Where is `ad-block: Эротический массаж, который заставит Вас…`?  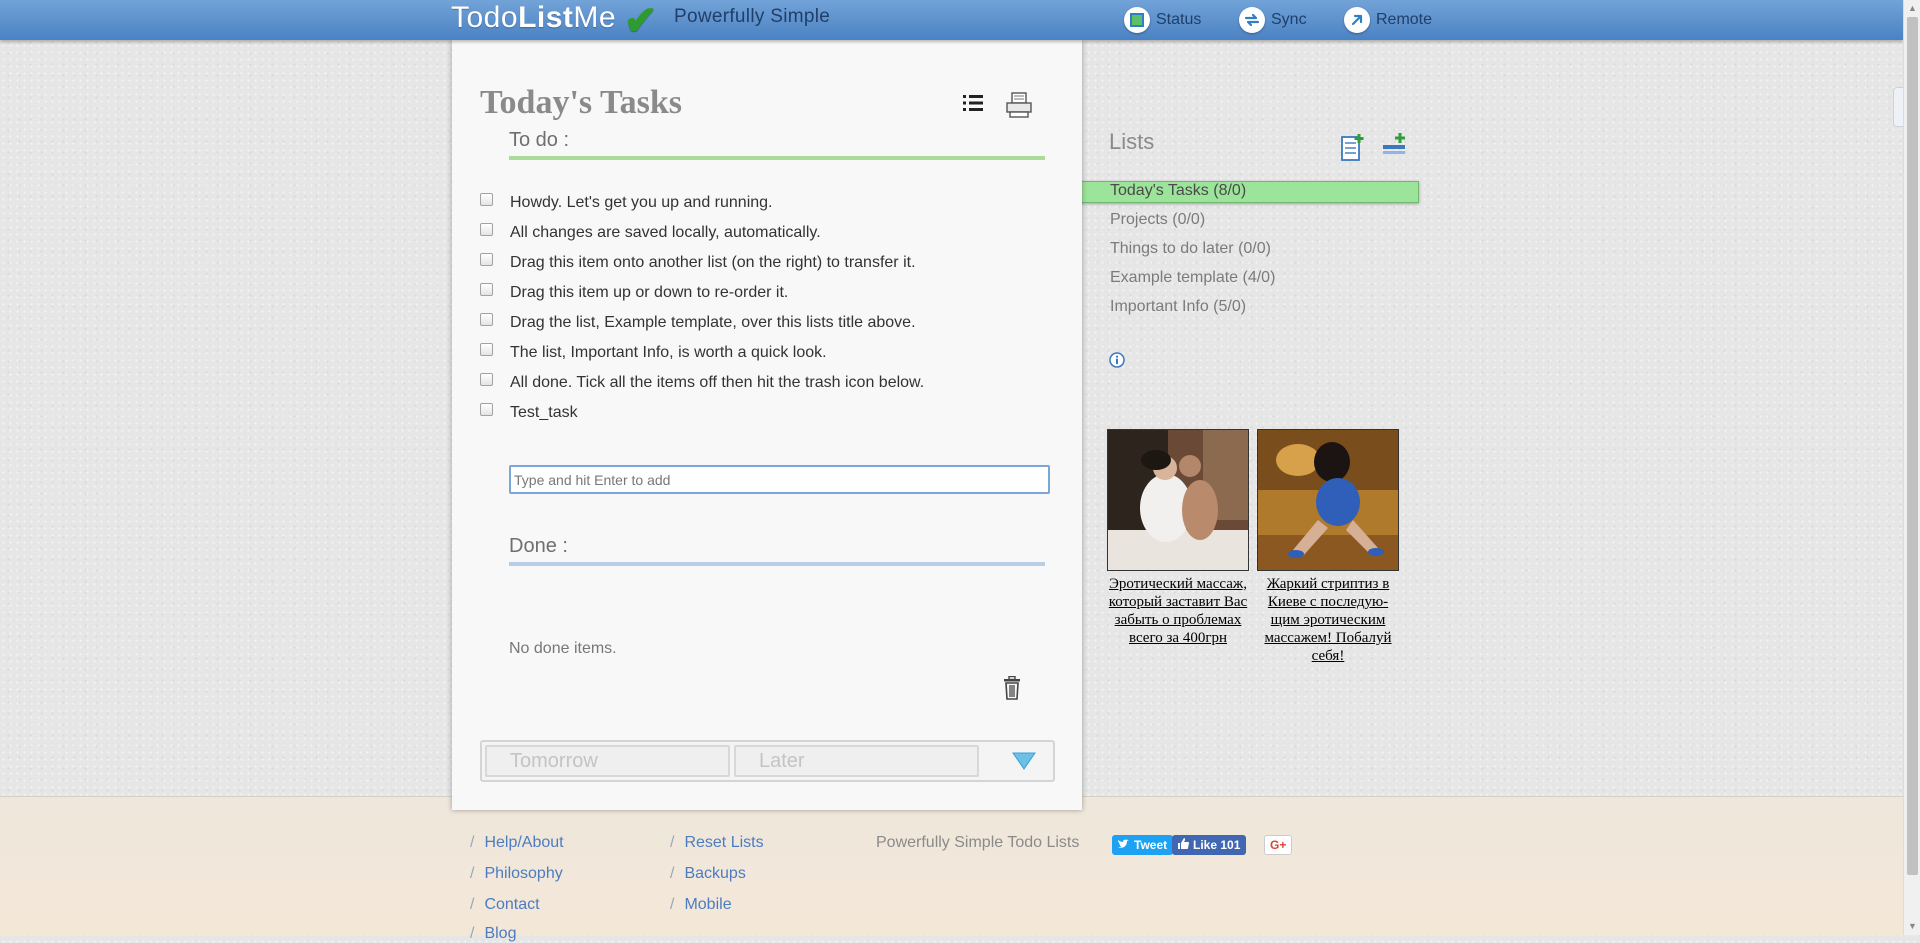
ad-block: Эротический массаж, который заставит Вас… is located at coordinates (1178, 538).